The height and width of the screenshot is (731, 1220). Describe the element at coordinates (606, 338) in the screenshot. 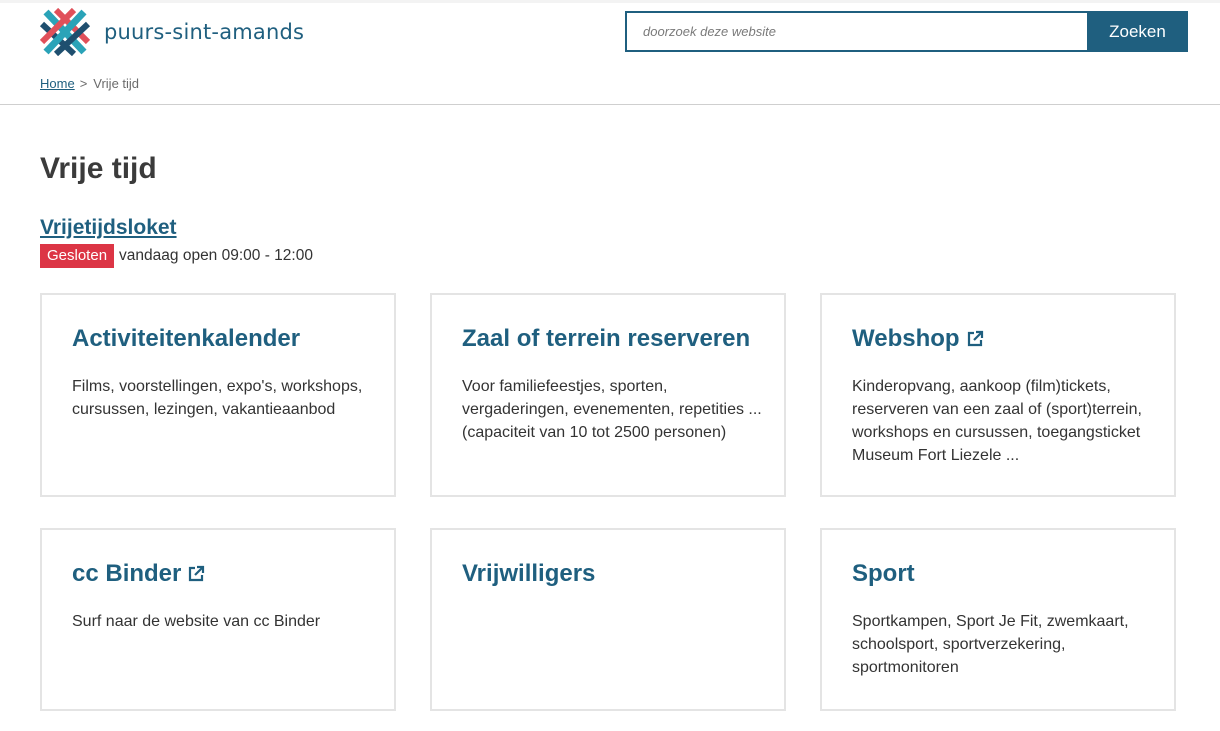

I see `card-title: Zaal of terrein reserveren` at that location.